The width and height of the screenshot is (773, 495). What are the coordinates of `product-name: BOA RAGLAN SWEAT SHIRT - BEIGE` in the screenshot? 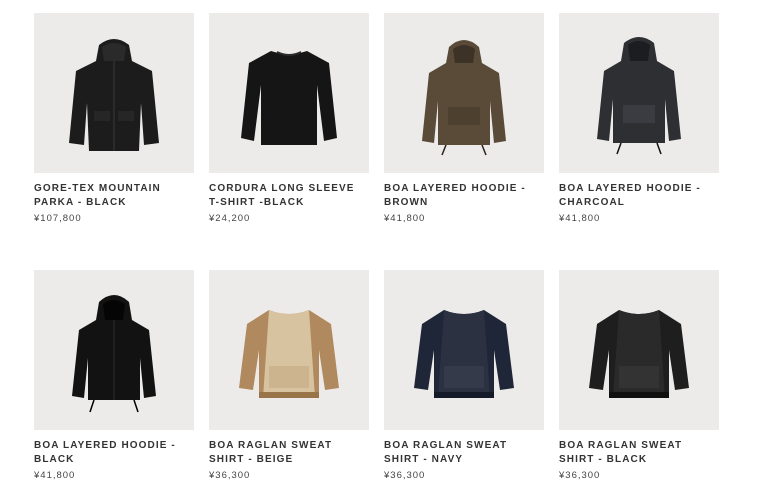 It's located at (289, 453).